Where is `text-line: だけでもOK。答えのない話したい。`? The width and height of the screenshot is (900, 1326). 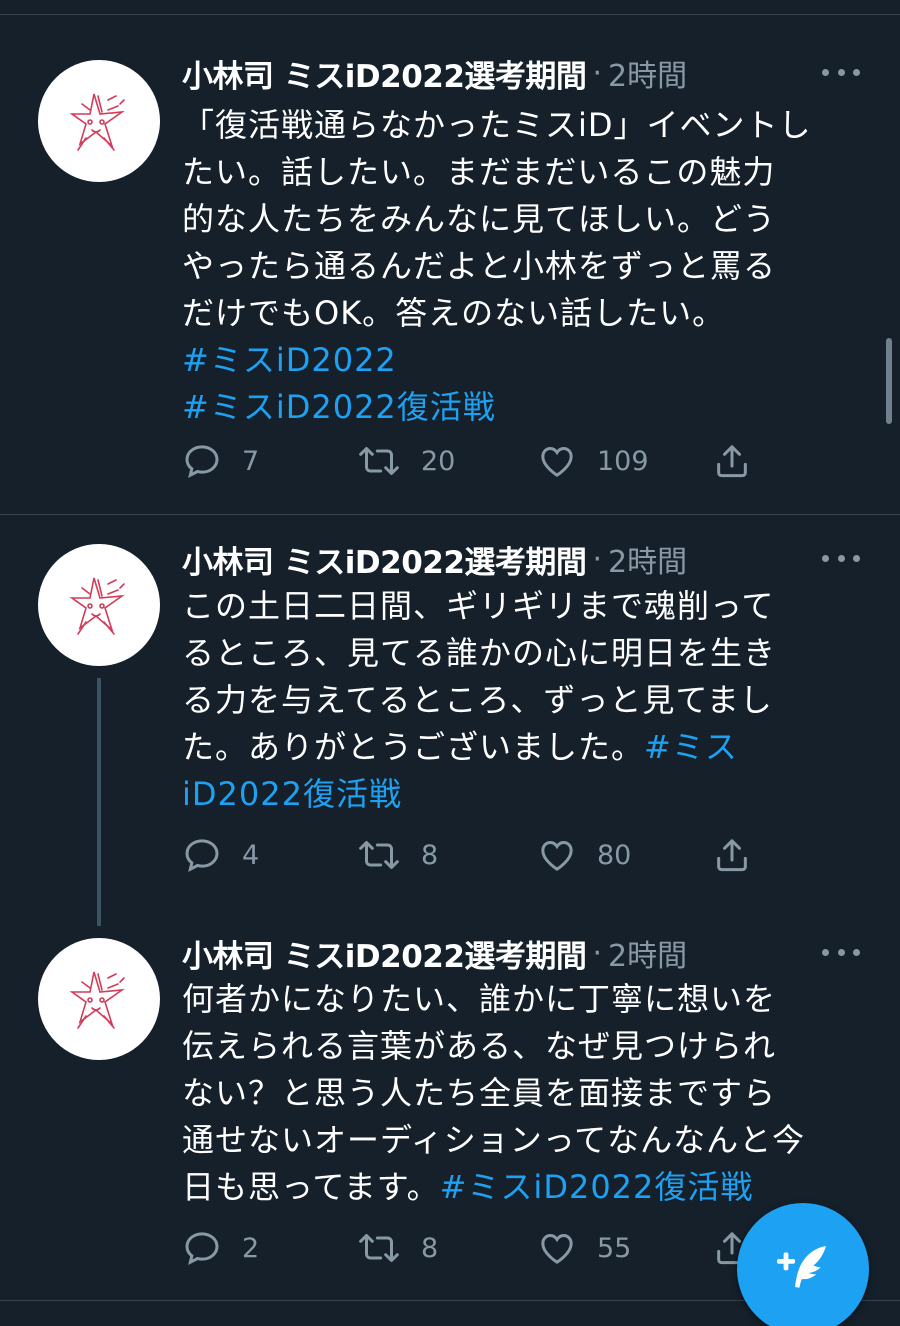
text-line: だけでもOK。答えのない話したい。 is located at coordinates (527, 313).